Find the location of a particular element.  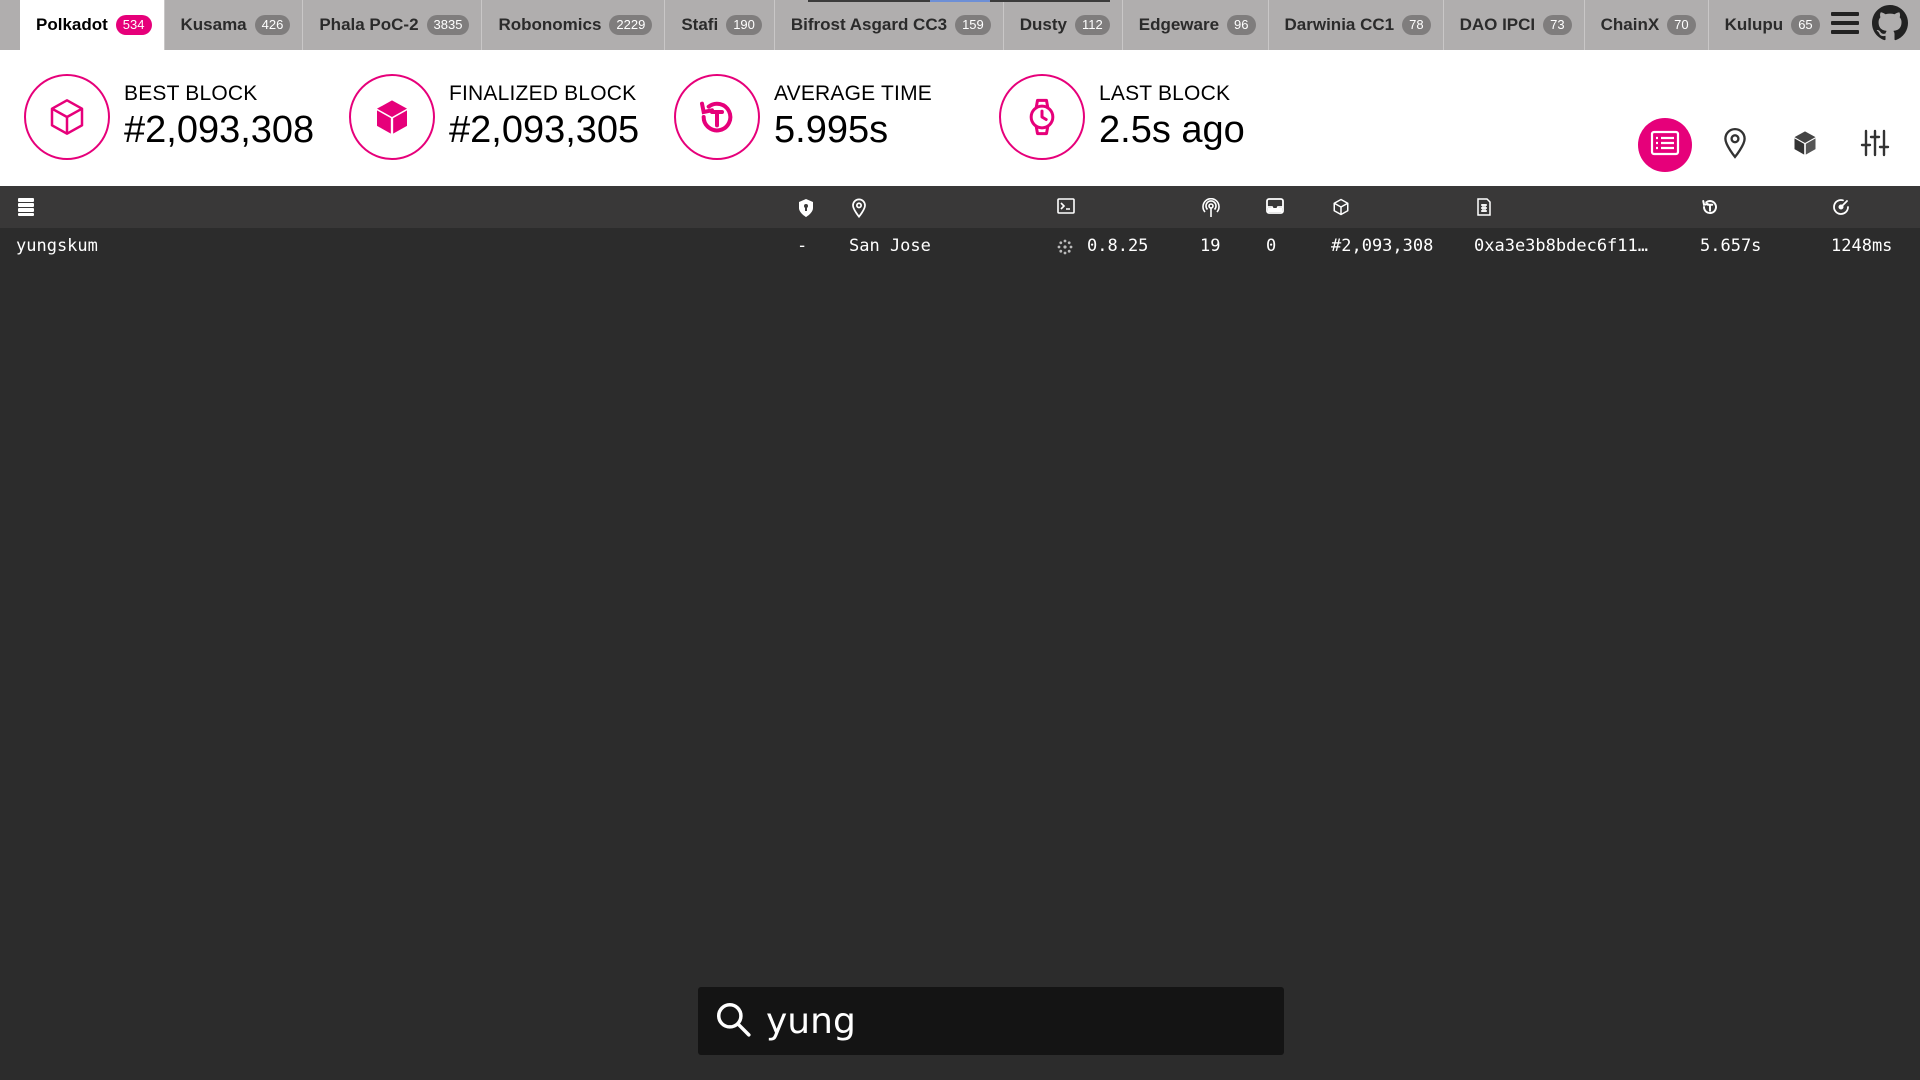

node-name-icon is located at coordinates (26, 209).